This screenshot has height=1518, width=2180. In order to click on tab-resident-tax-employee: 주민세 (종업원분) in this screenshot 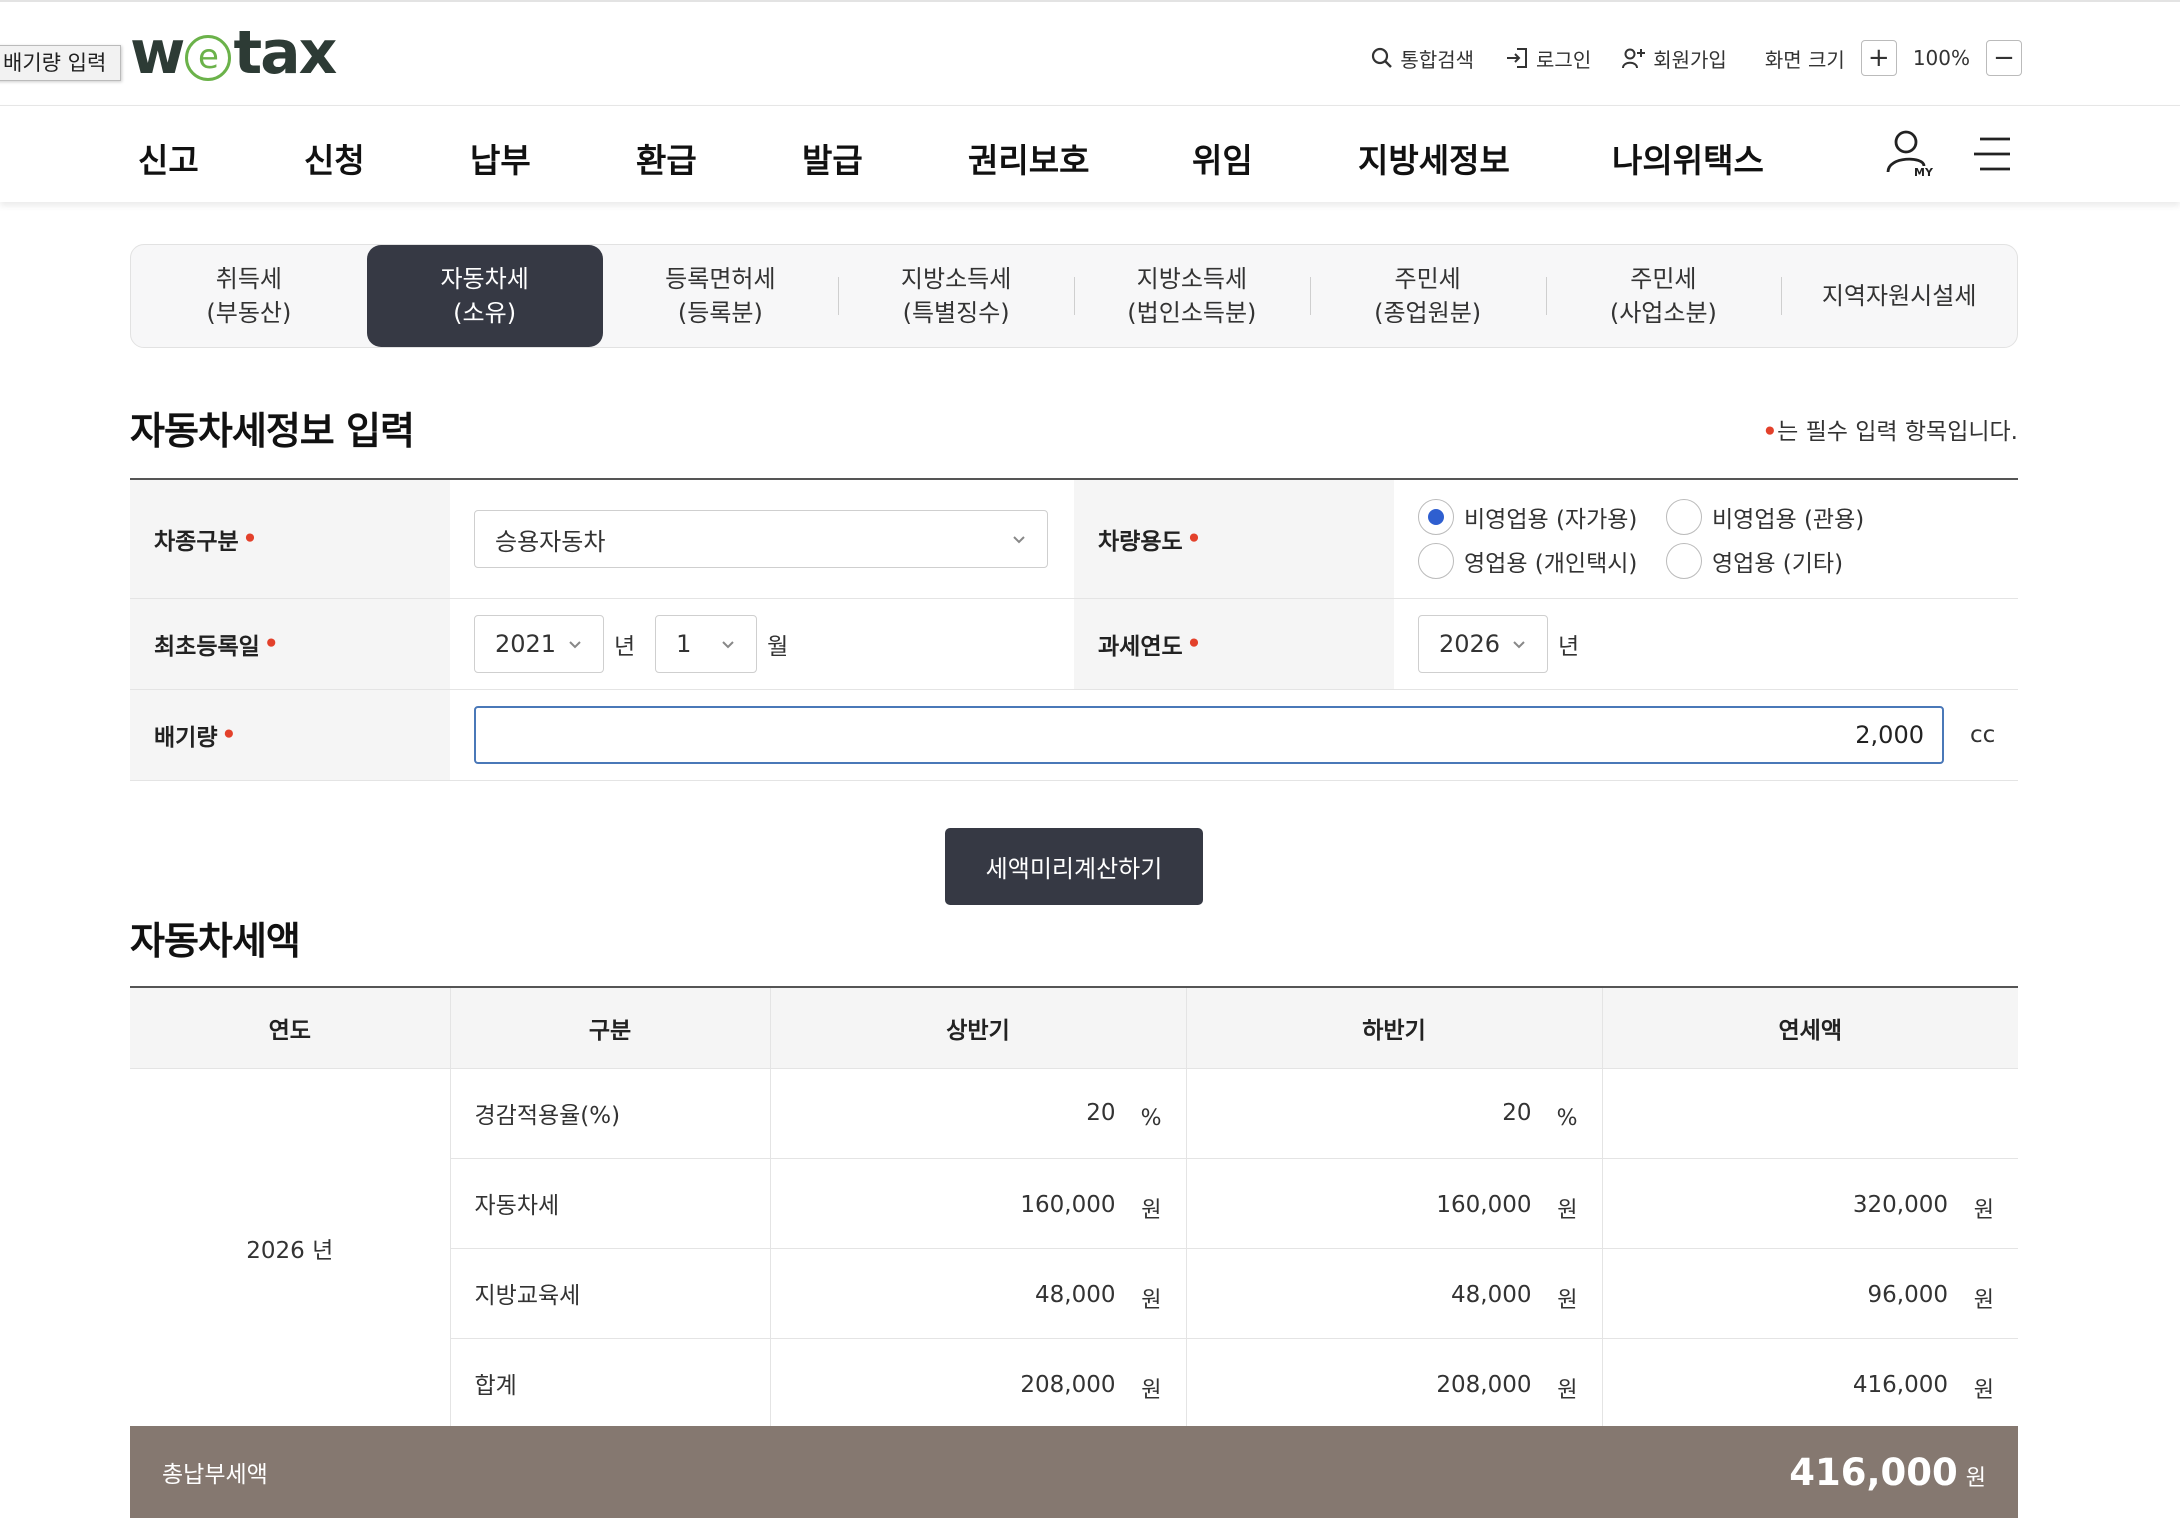, I will do `click(1427, 296)`.